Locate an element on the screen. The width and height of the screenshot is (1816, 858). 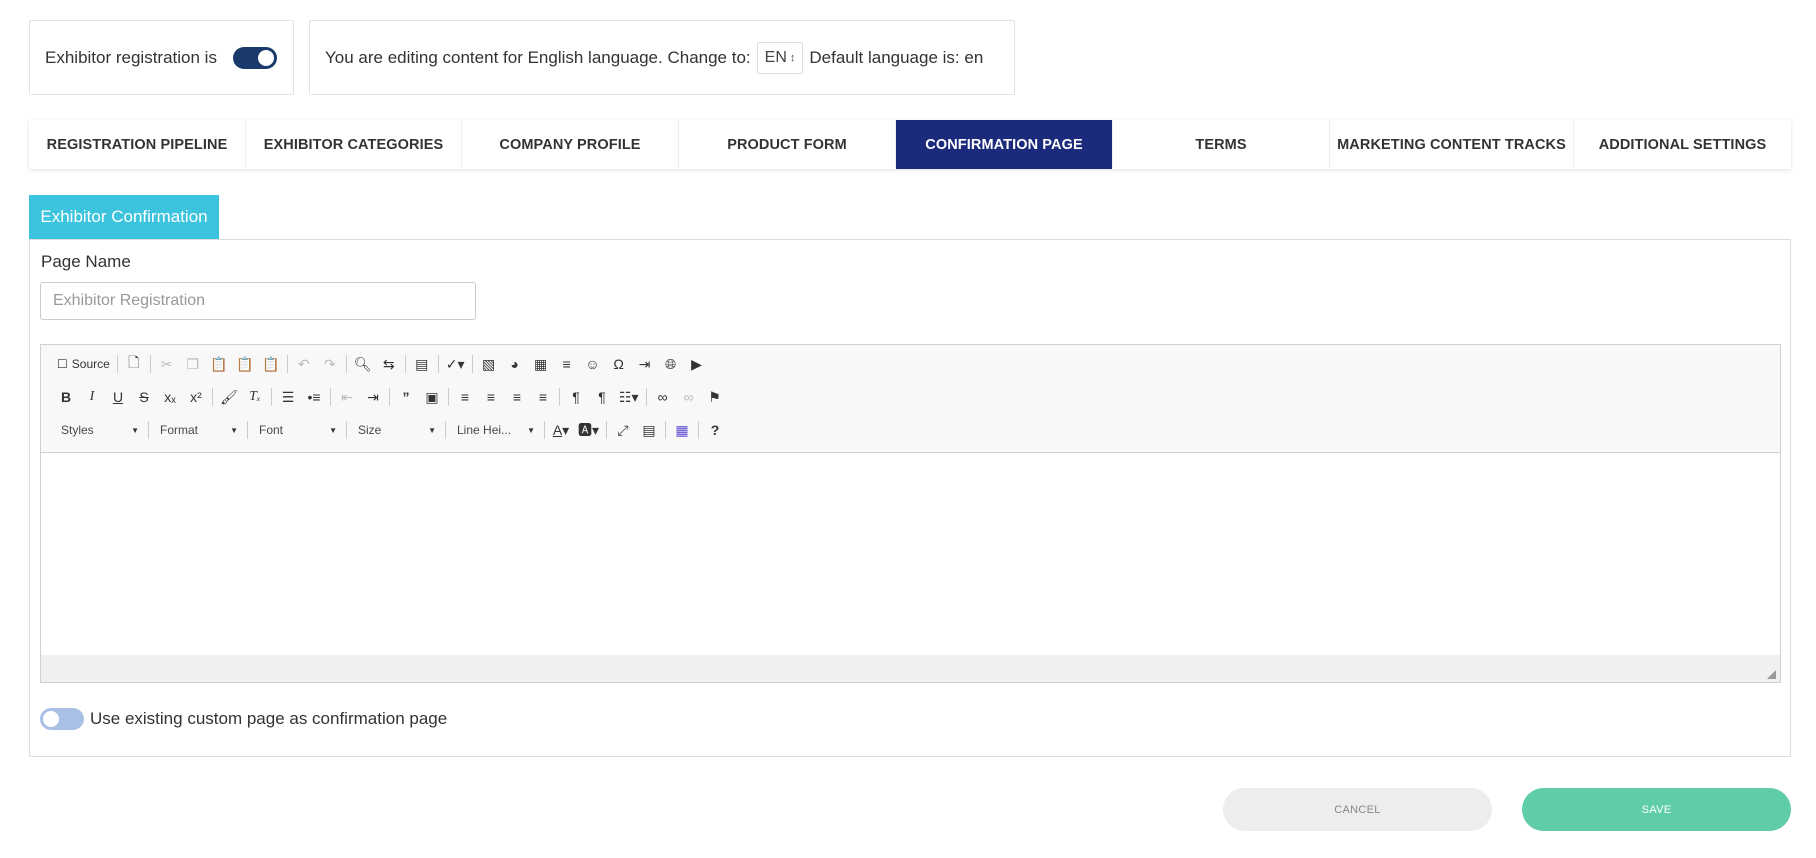
strikethrough-icon: S is located at coordinates (144, 397).